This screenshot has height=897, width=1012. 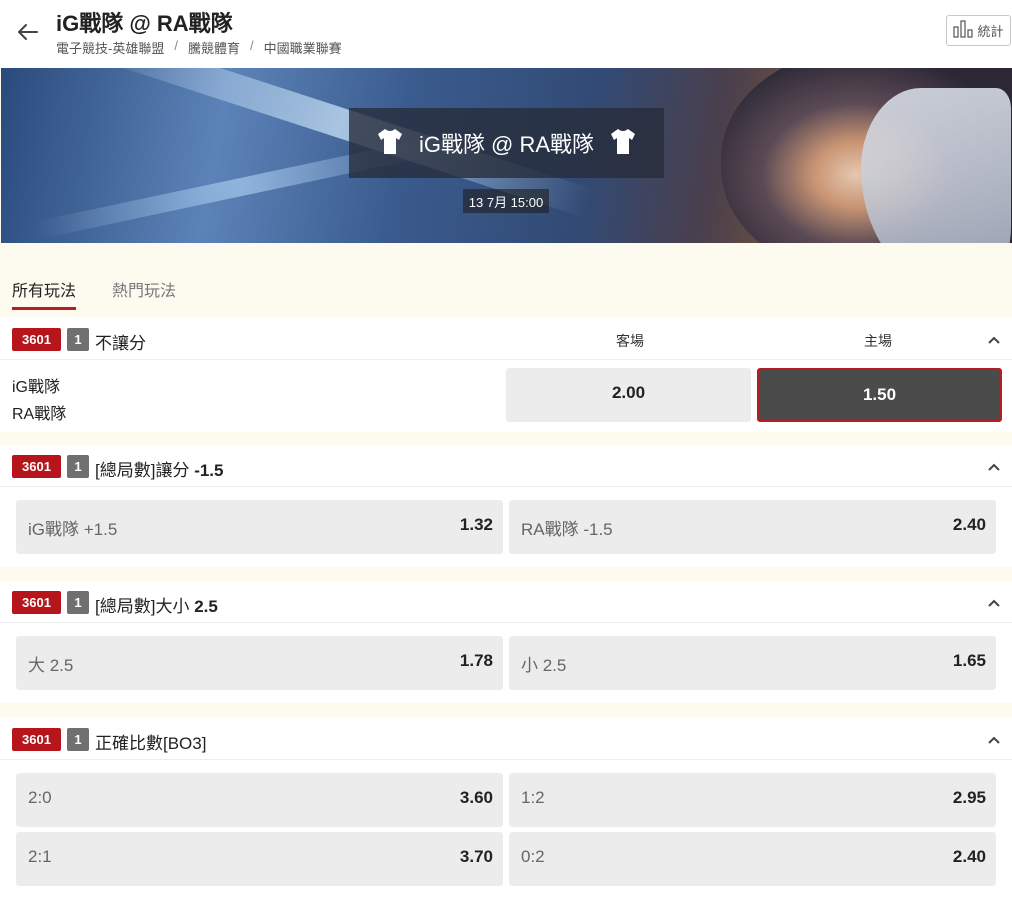 I want to click on odds-label: 2:1, so click(x=40, y=856).